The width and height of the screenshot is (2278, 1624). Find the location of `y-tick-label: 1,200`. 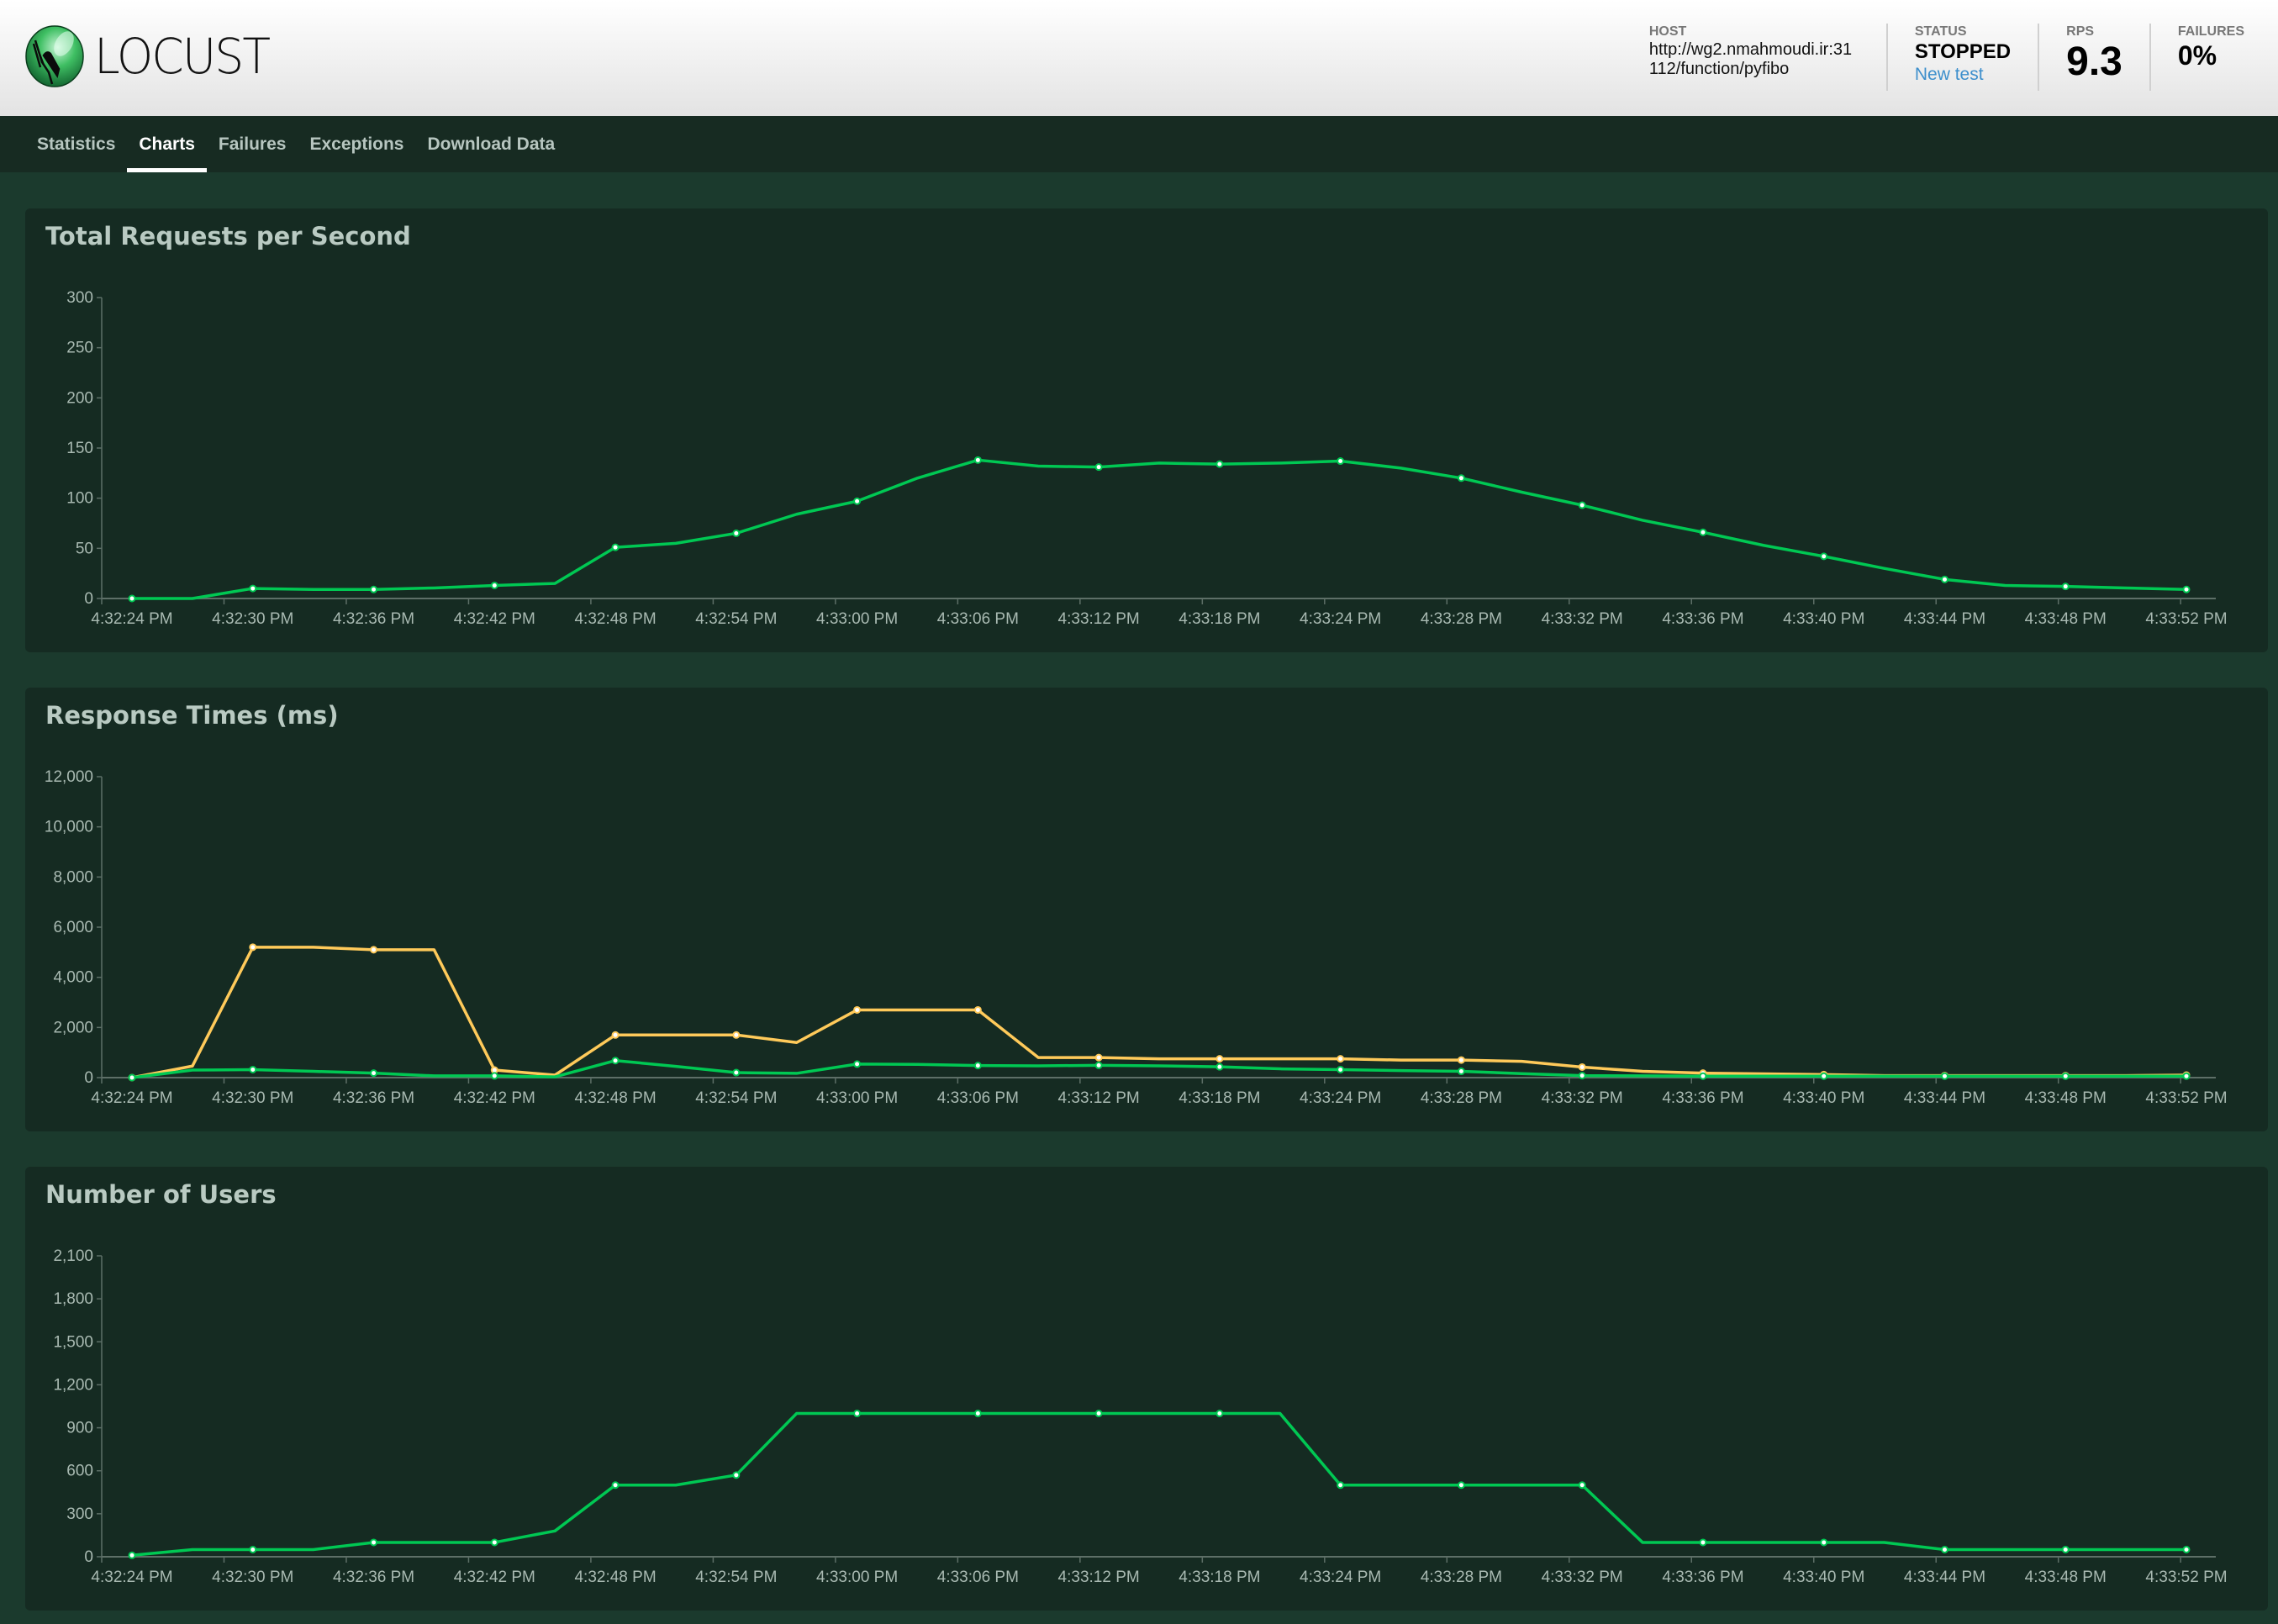

y-tick-label: 1,200 is located at coordinates (73, 1385).